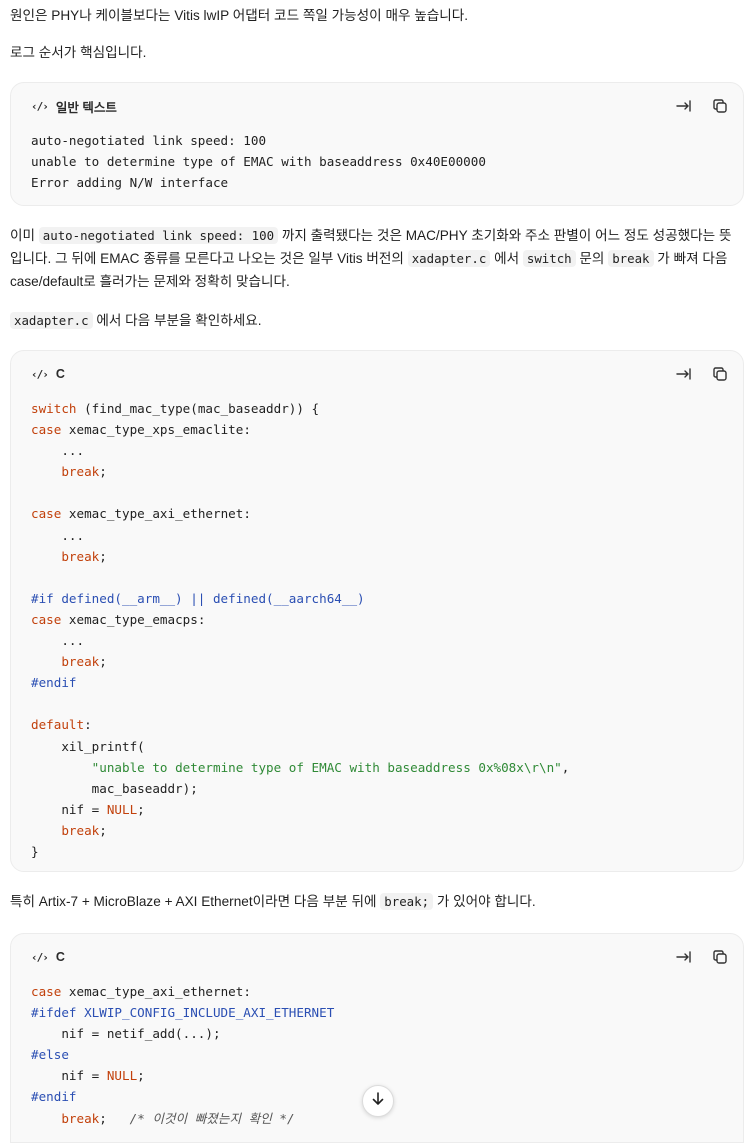 Image resolution: width=750 pixels, height=1143 pixels. Describe the element at coordinates (158, 235) in the screenshot. I see `inline-code: auto-negotiated link speed: 100` at that location.